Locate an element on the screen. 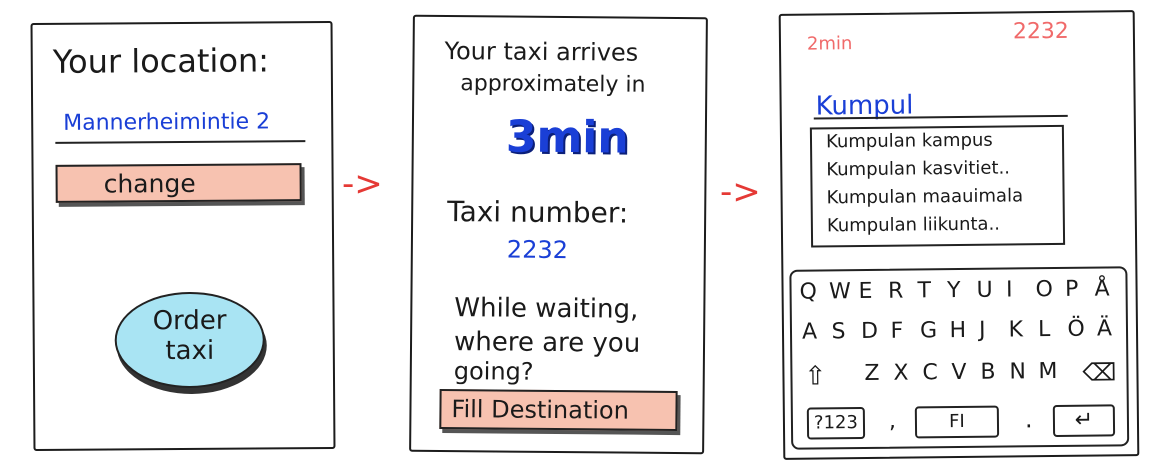 Image resolution: width=1158 pixels, height=469 pixels. order-taxi-label-1: Order is located at coordinates (189, 321).